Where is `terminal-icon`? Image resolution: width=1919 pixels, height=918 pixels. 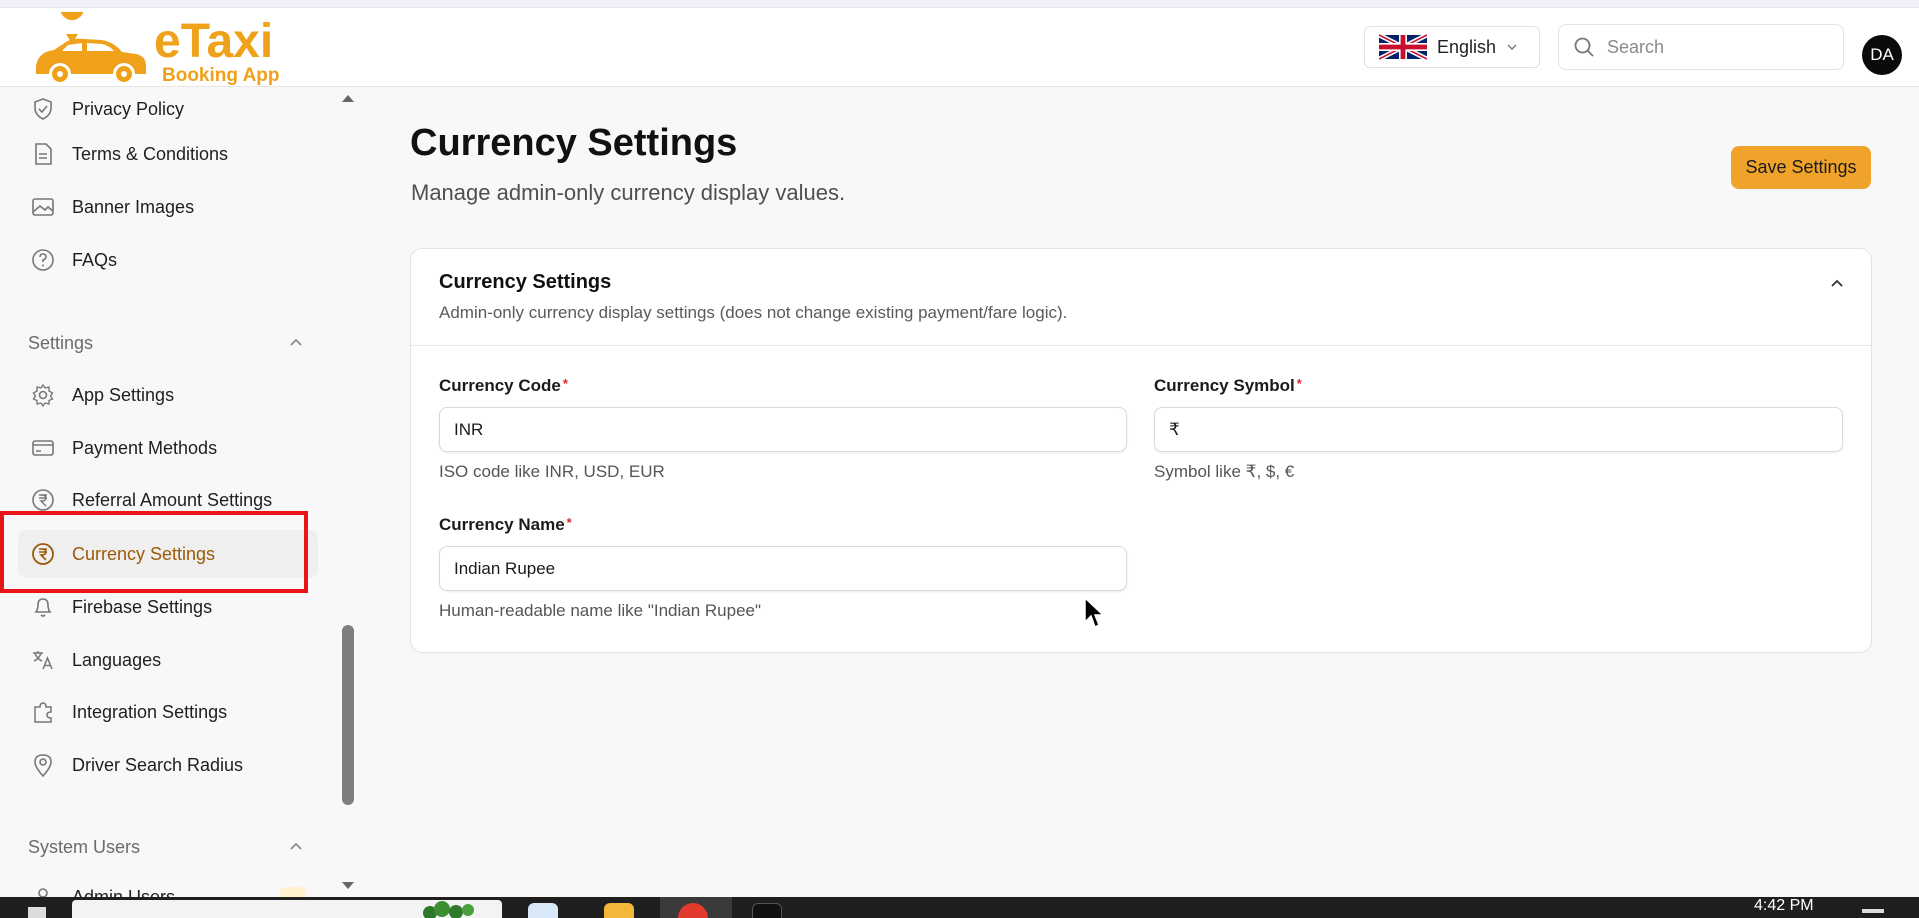
terminal-icon is located at coordinates (767, 910).